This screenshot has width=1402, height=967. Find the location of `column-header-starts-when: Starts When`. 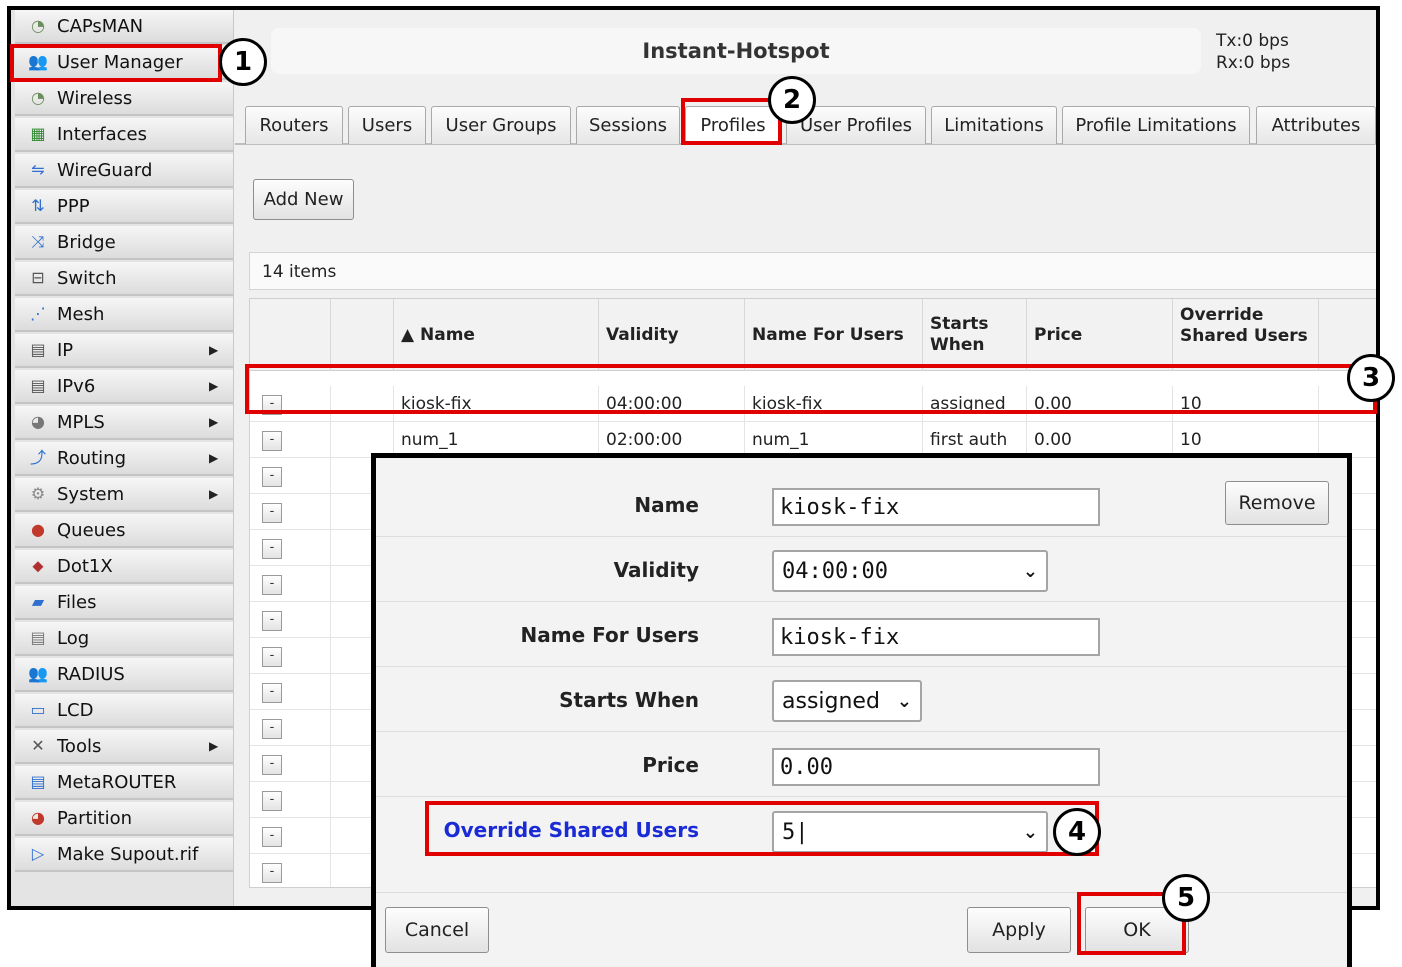

column-header-starts-when: Starts When is located at coordinates (974, 335).